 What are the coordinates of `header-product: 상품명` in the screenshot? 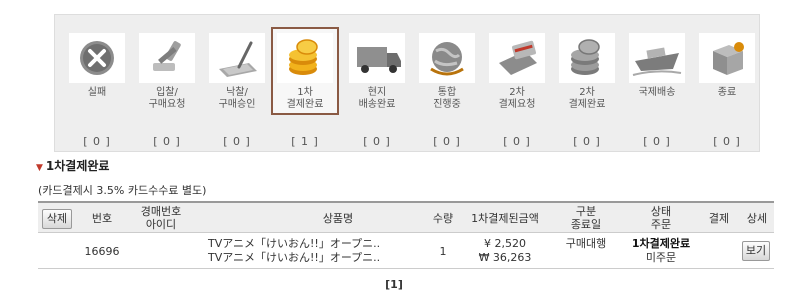 It's located at (338, 218).